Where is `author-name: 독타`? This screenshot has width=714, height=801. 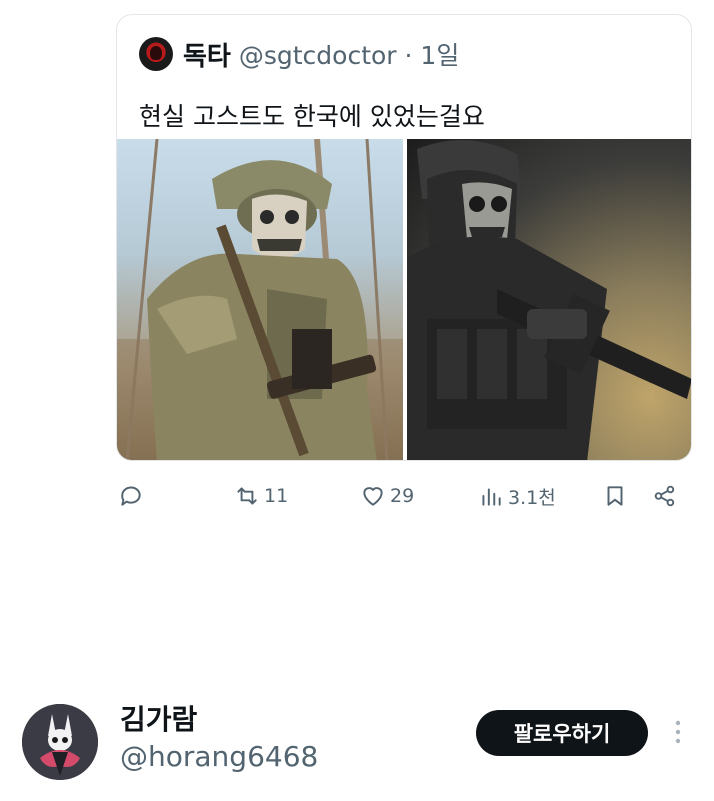
author-name: 독타 is located at coordinates (207, 54).